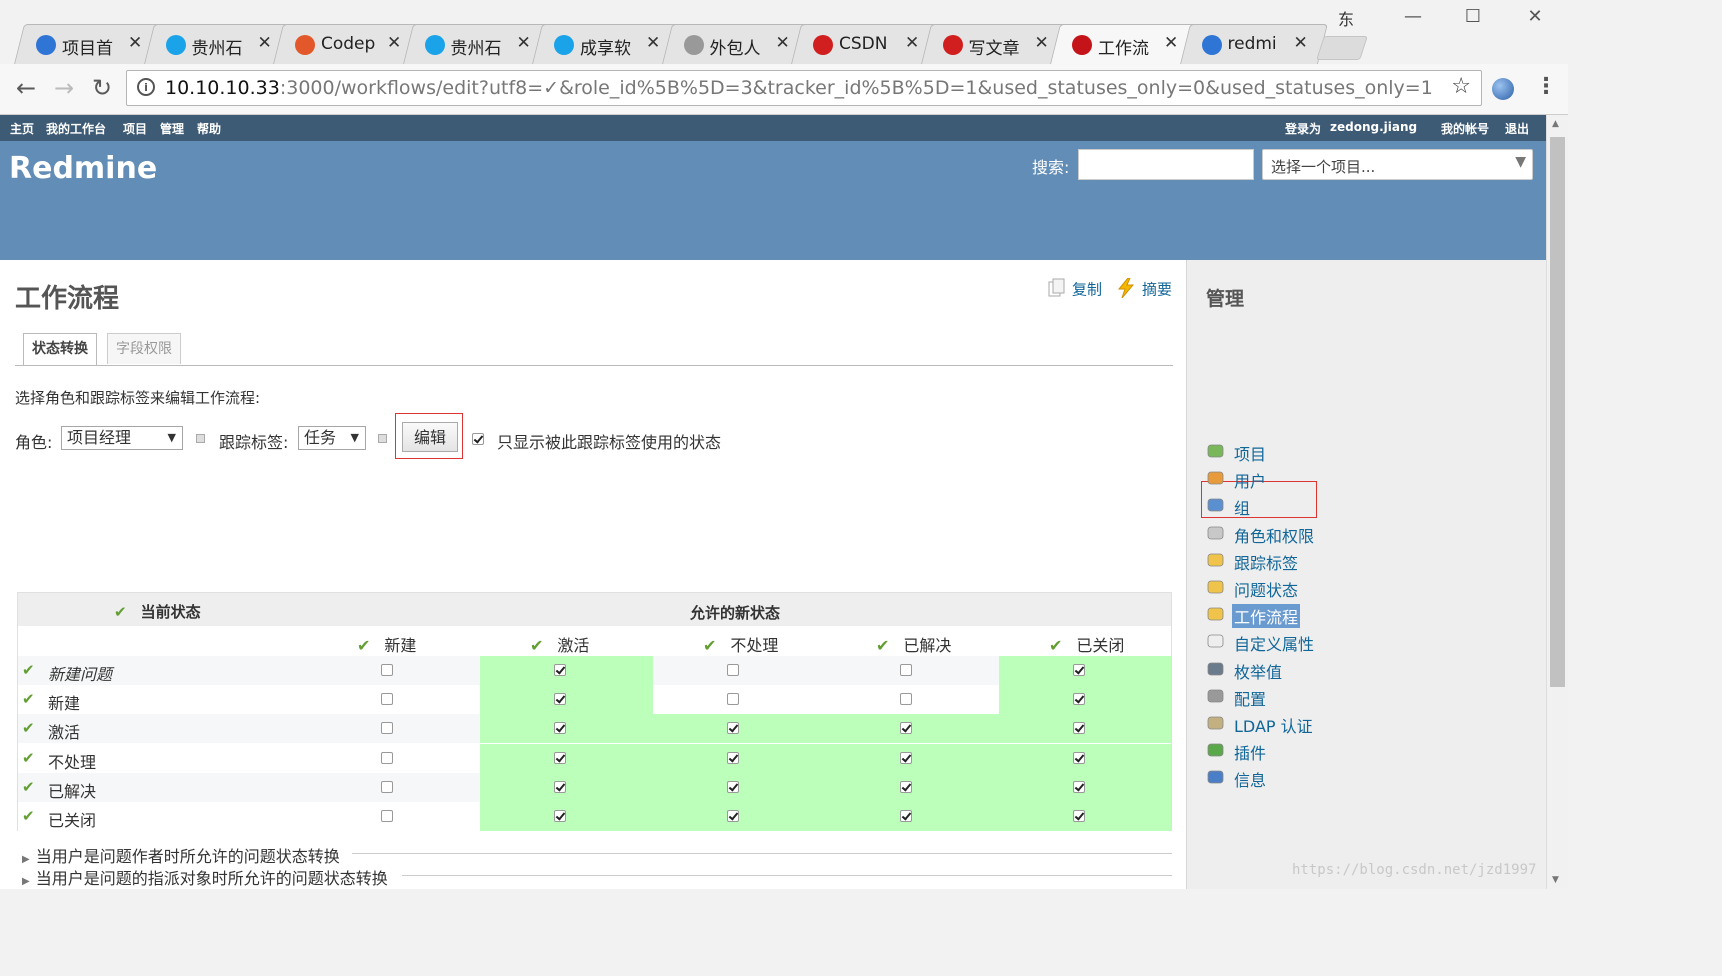 The width and height of the screenshot is (1722, 976). What do you see at coordinates (1555, 124) in the screenshot?
I see `scroll-up-arrow-icon: ▲` at bounding box center [1555, 124].